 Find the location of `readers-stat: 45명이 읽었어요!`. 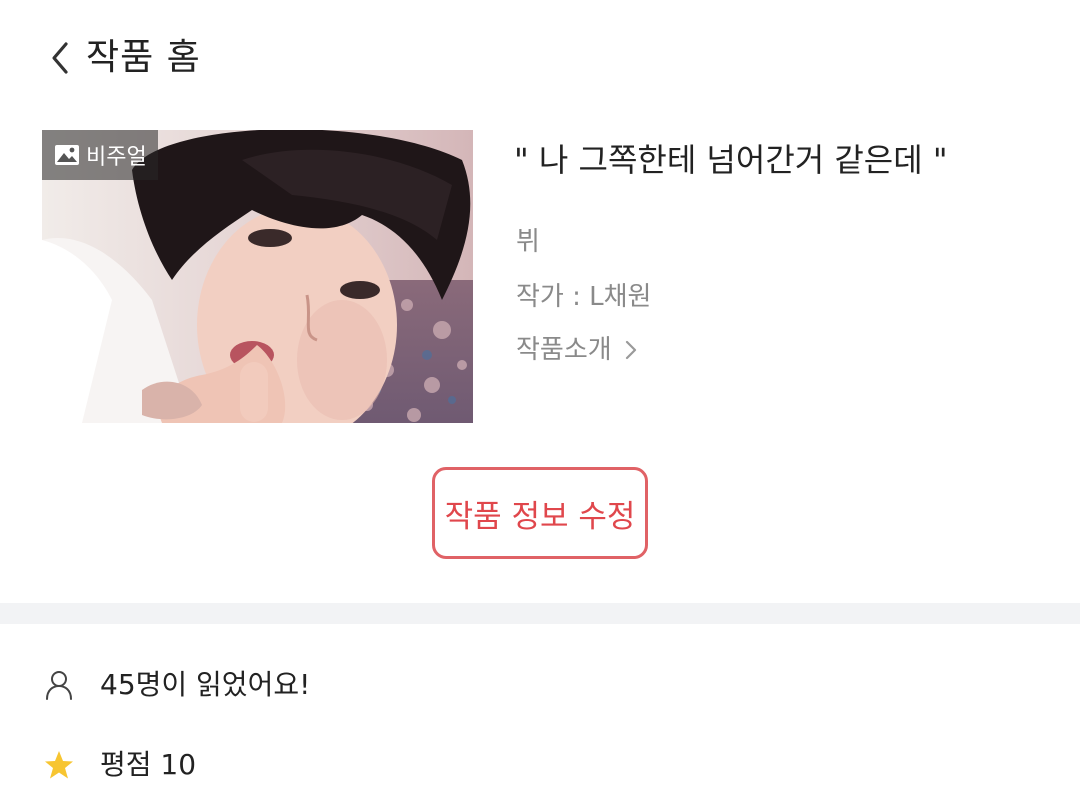

readers-stat: 45명이 읽었어요! is located at coordinates (177, 685).